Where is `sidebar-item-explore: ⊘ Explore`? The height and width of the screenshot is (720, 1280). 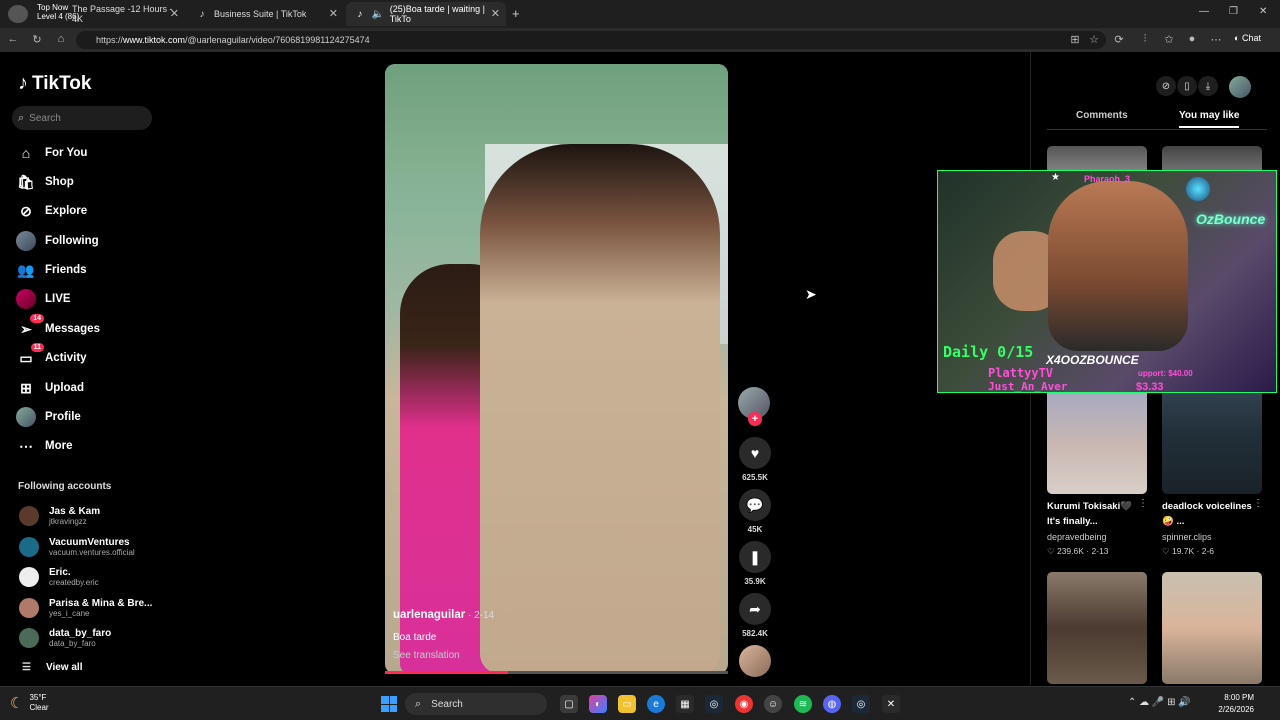
sidebar-item-explore: ⊘ Explore is located at coordinates (51, 211).